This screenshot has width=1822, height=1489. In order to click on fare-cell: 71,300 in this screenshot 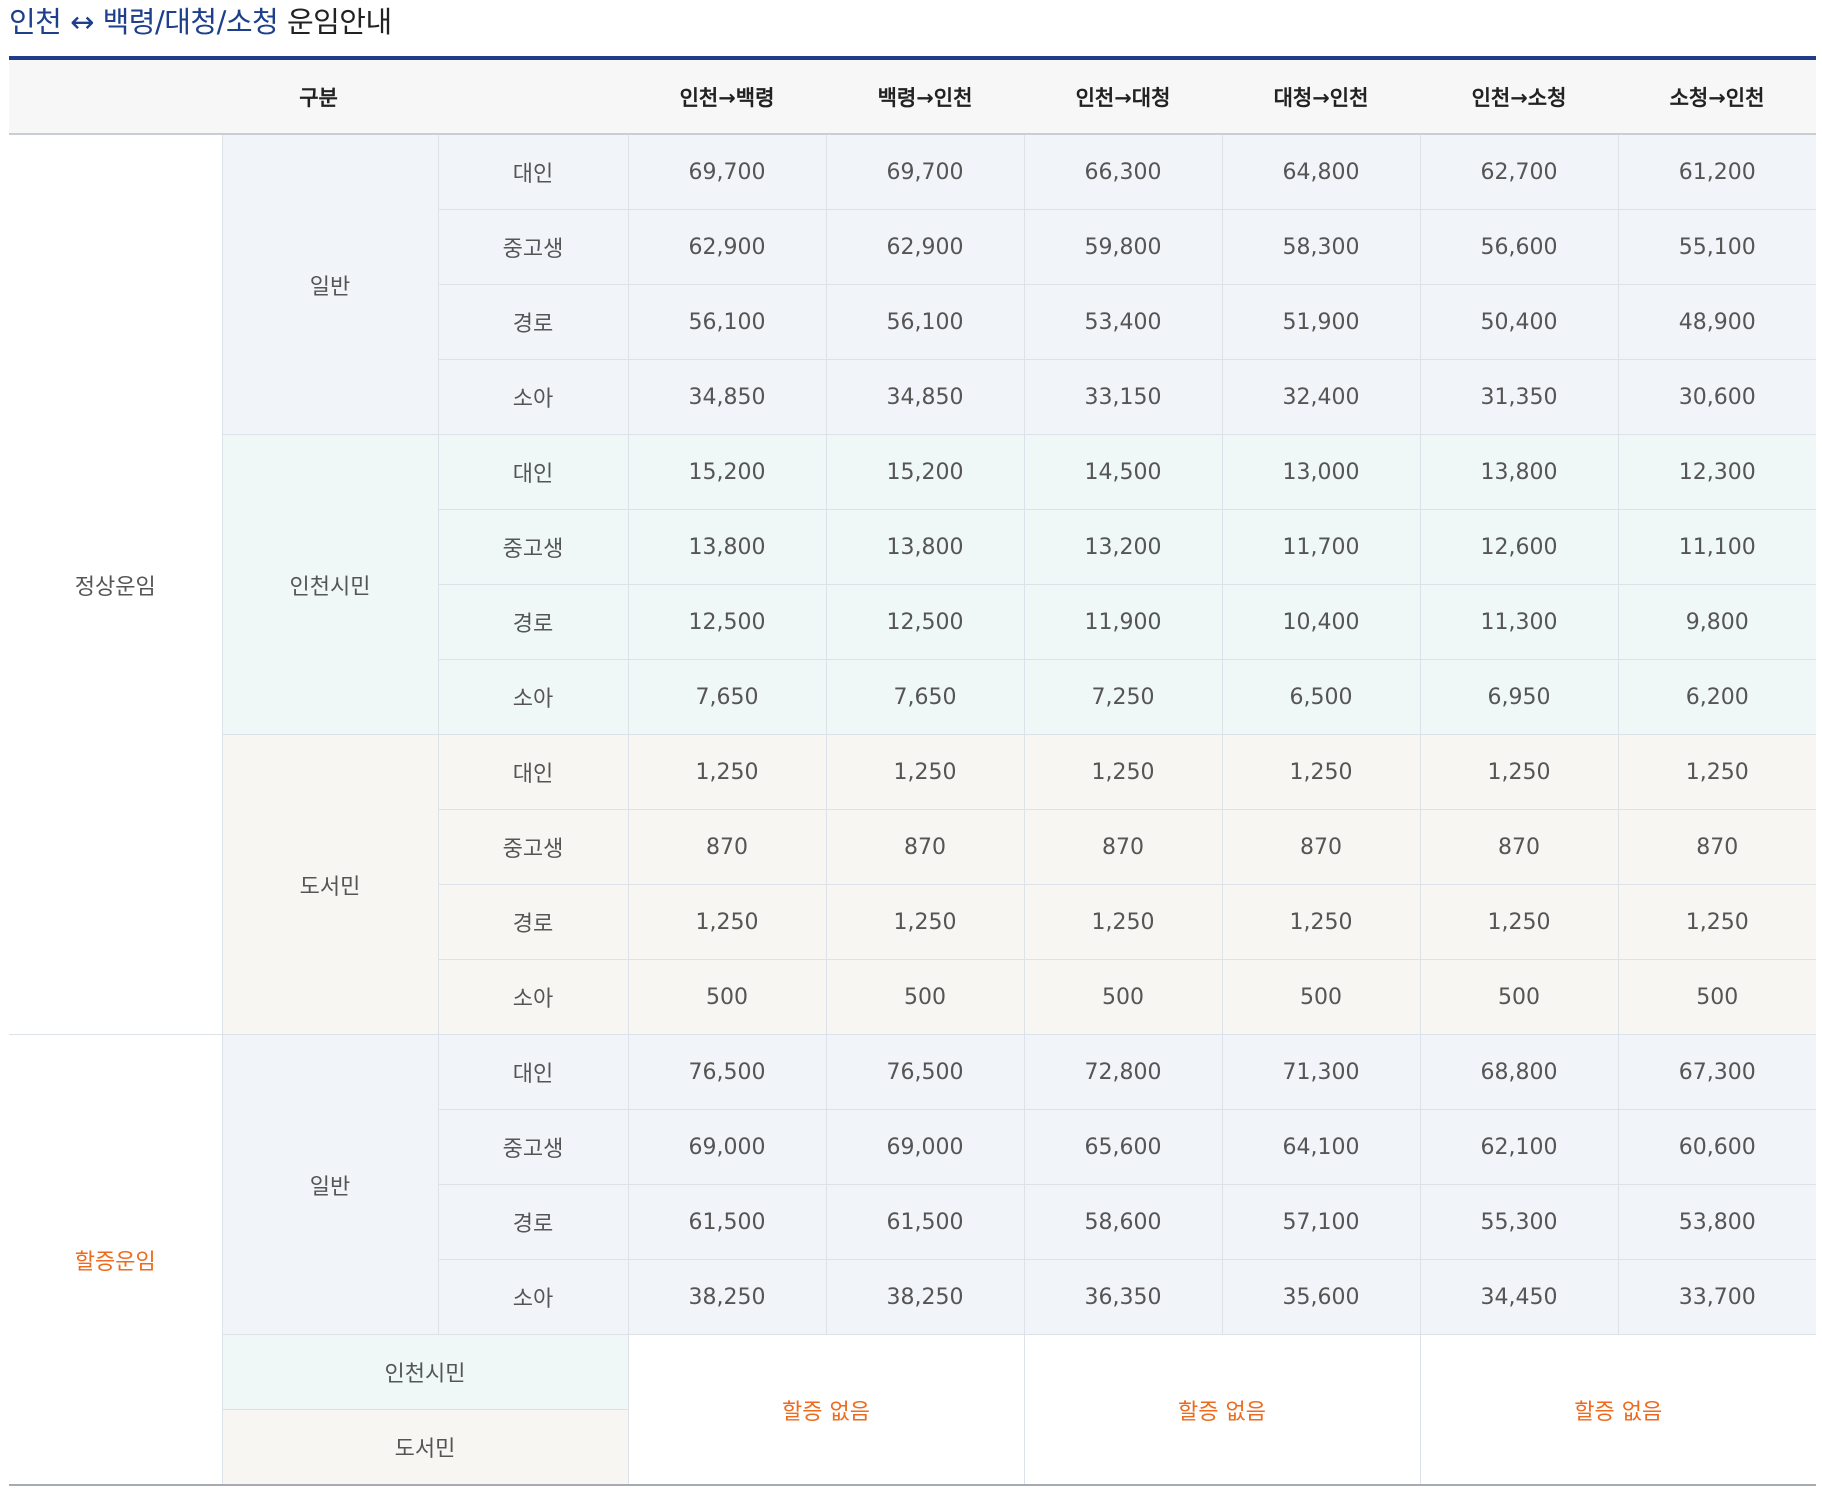, I will do `click(1321, 1072)`.